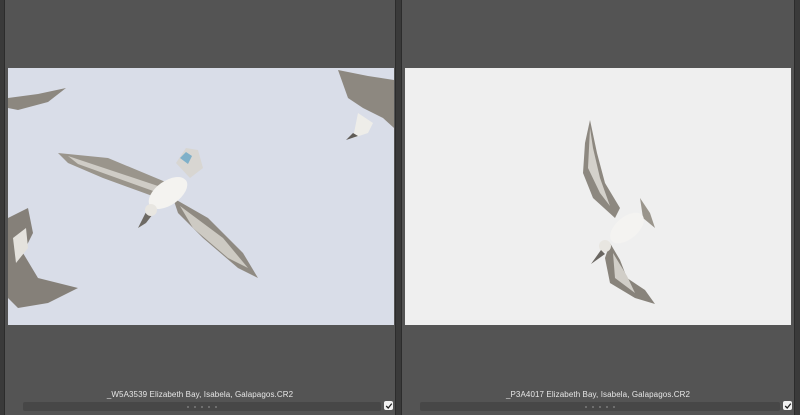 This screenshot has height=415, width=800. Describe the element at coordinates (797, 207) in the screenshot. I see `grid-edge` at that location.